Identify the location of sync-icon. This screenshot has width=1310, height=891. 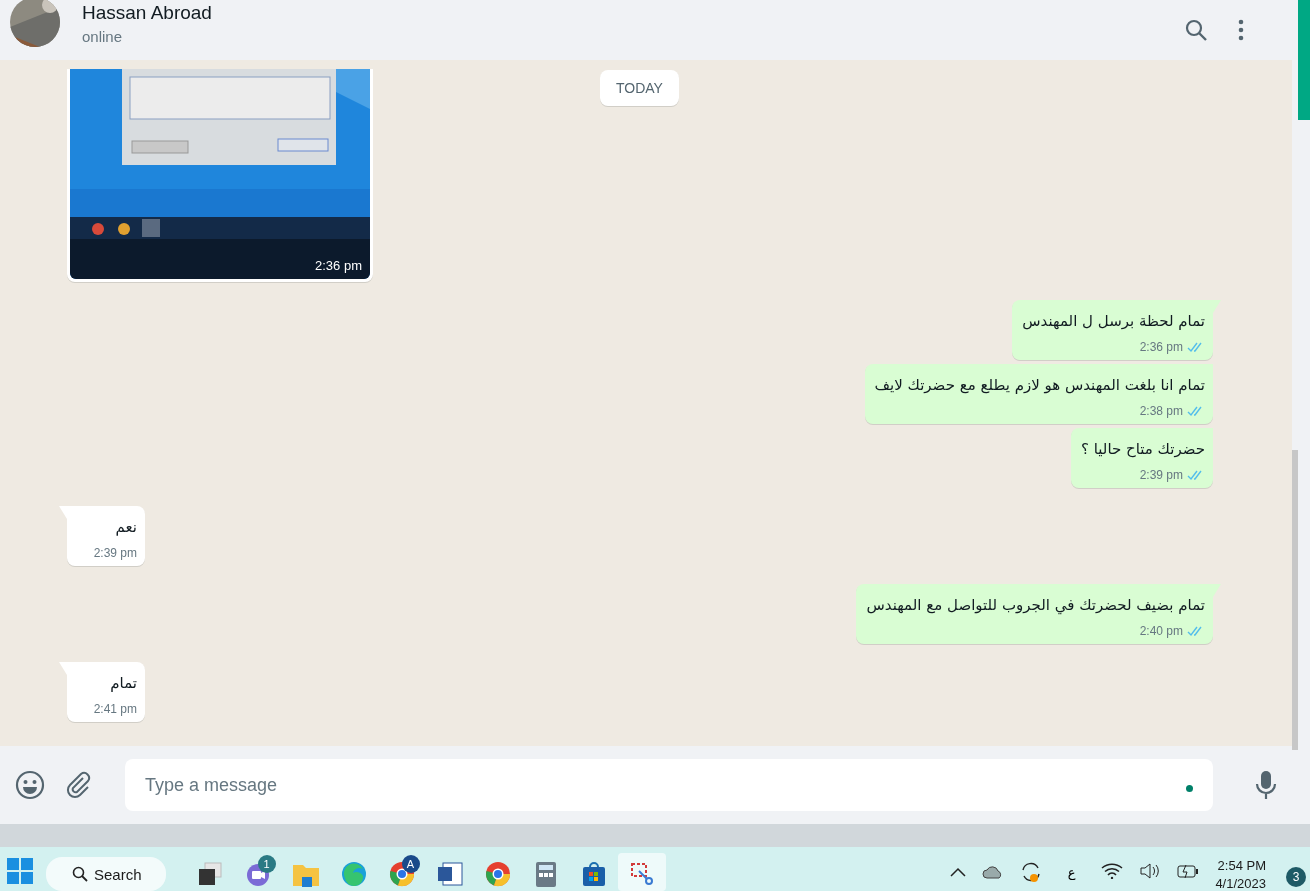
(1030, 872).